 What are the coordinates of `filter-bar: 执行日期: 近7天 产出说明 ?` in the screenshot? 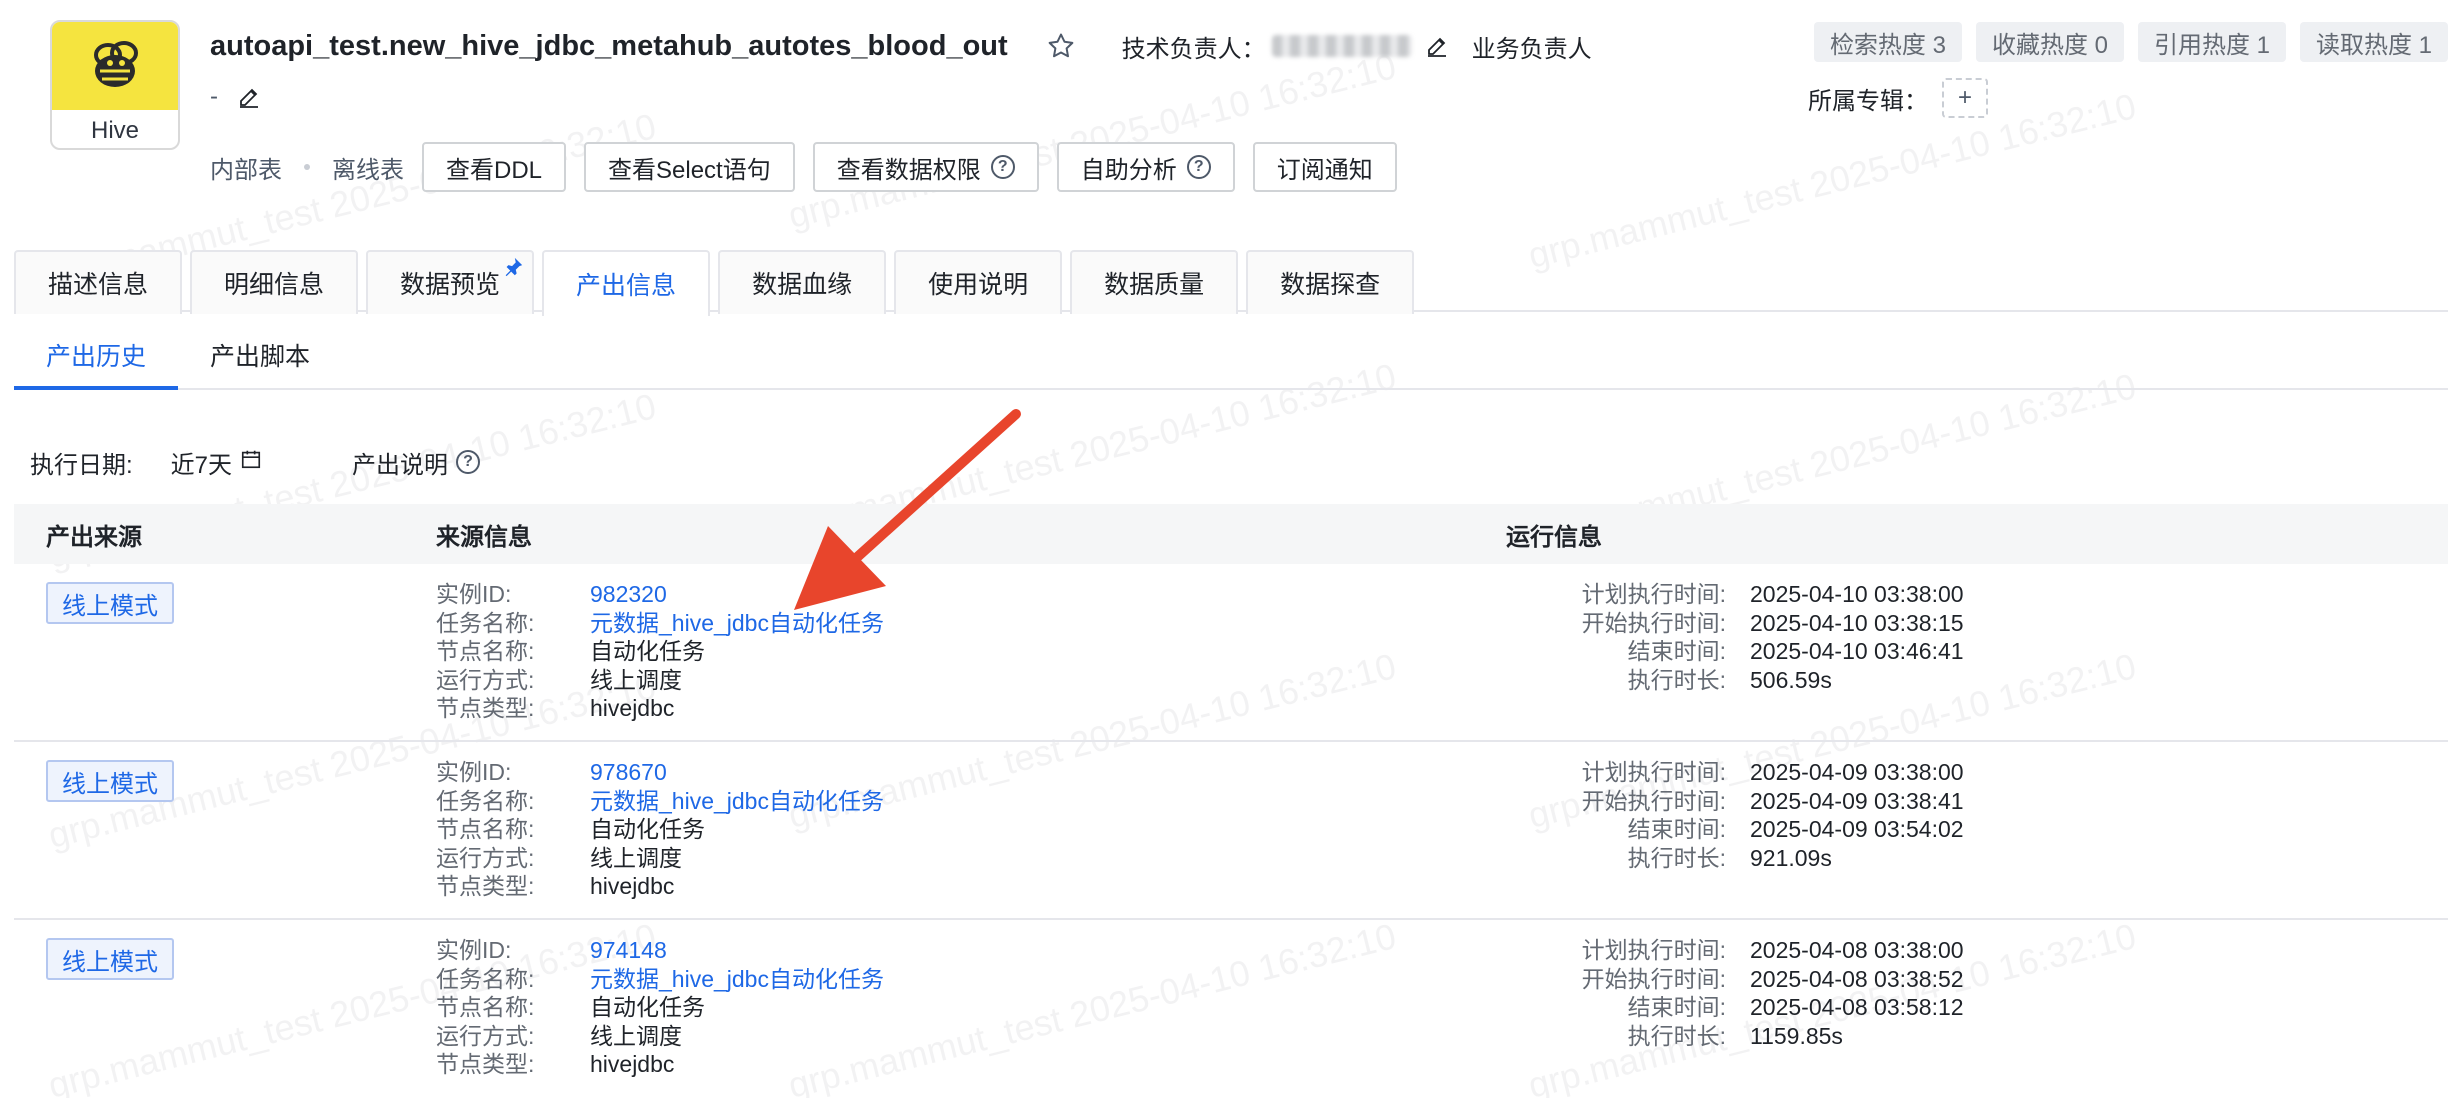 It's located at (255, 462).